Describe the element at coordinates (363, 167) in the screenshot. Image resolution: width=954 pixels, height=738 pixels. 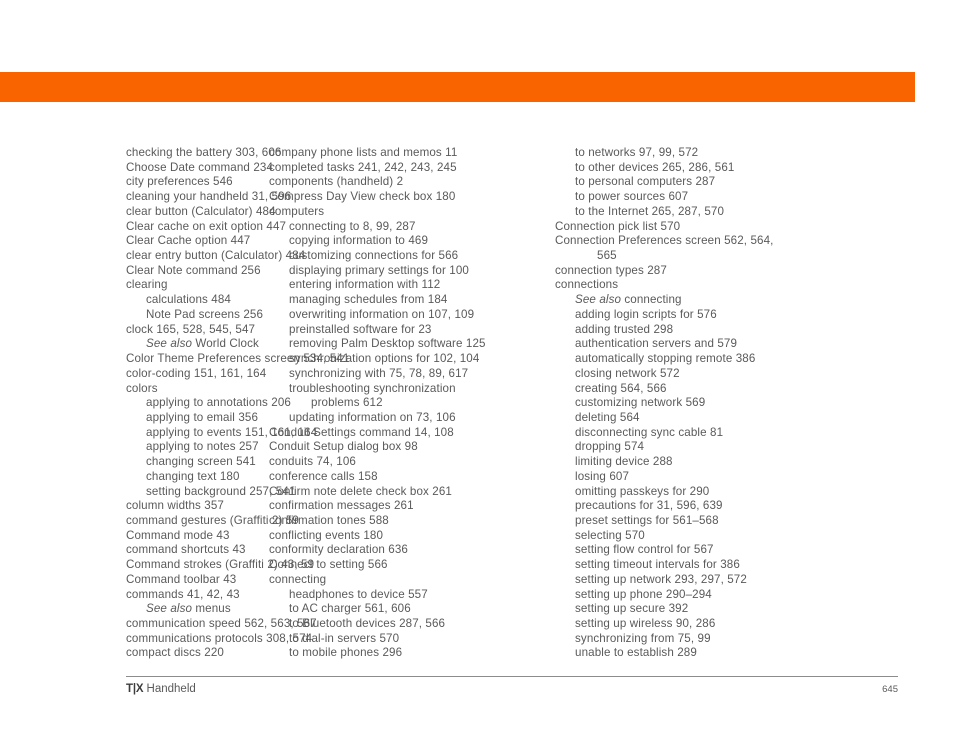
I see `index-entry: completed tasks 241, 242, 243, 245` at that location.